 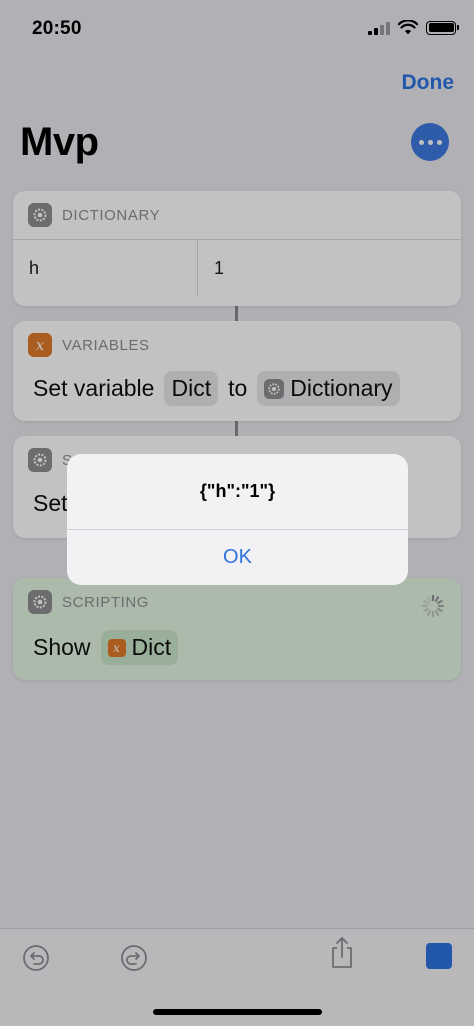 I want to click on home-indicator, so click(x=237, y=1012).